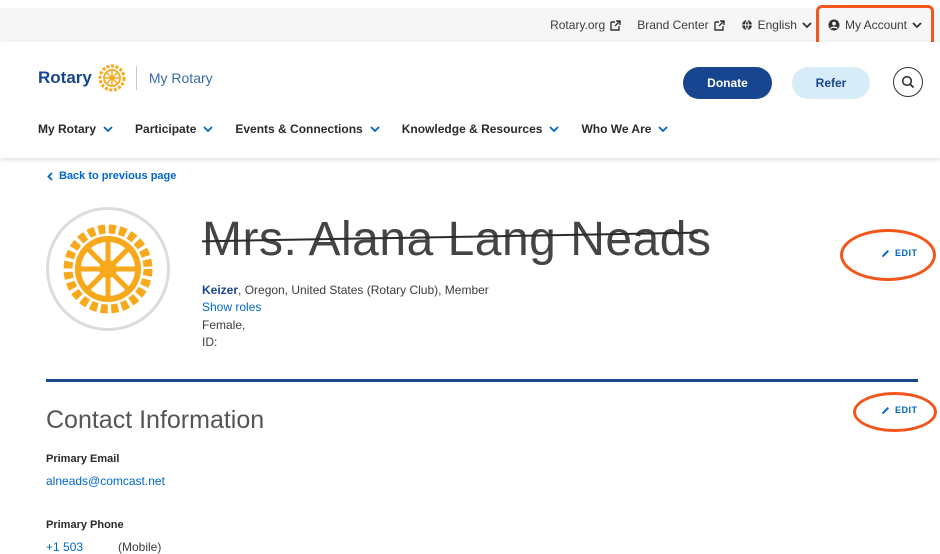 The height and width of the screenshot is (554, 940). Describe the element at coordinates (85, 525) in the screenshot. I see `primary-phone-label: Primary Phone` at that location.